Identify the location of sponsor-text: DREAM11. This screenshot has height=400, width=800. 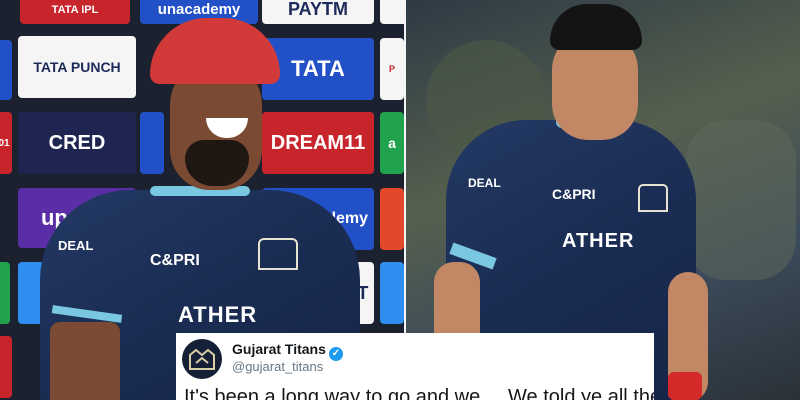
(318, 142).